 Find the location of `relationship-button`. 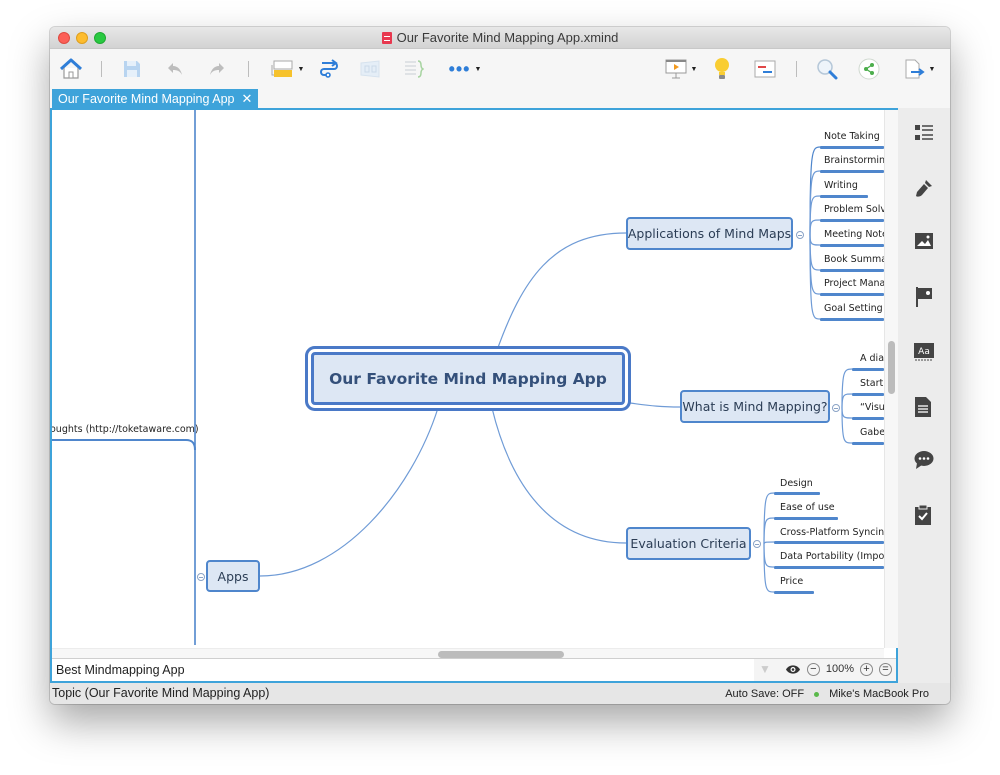

relationship-button is located at coordinates (329, 69).